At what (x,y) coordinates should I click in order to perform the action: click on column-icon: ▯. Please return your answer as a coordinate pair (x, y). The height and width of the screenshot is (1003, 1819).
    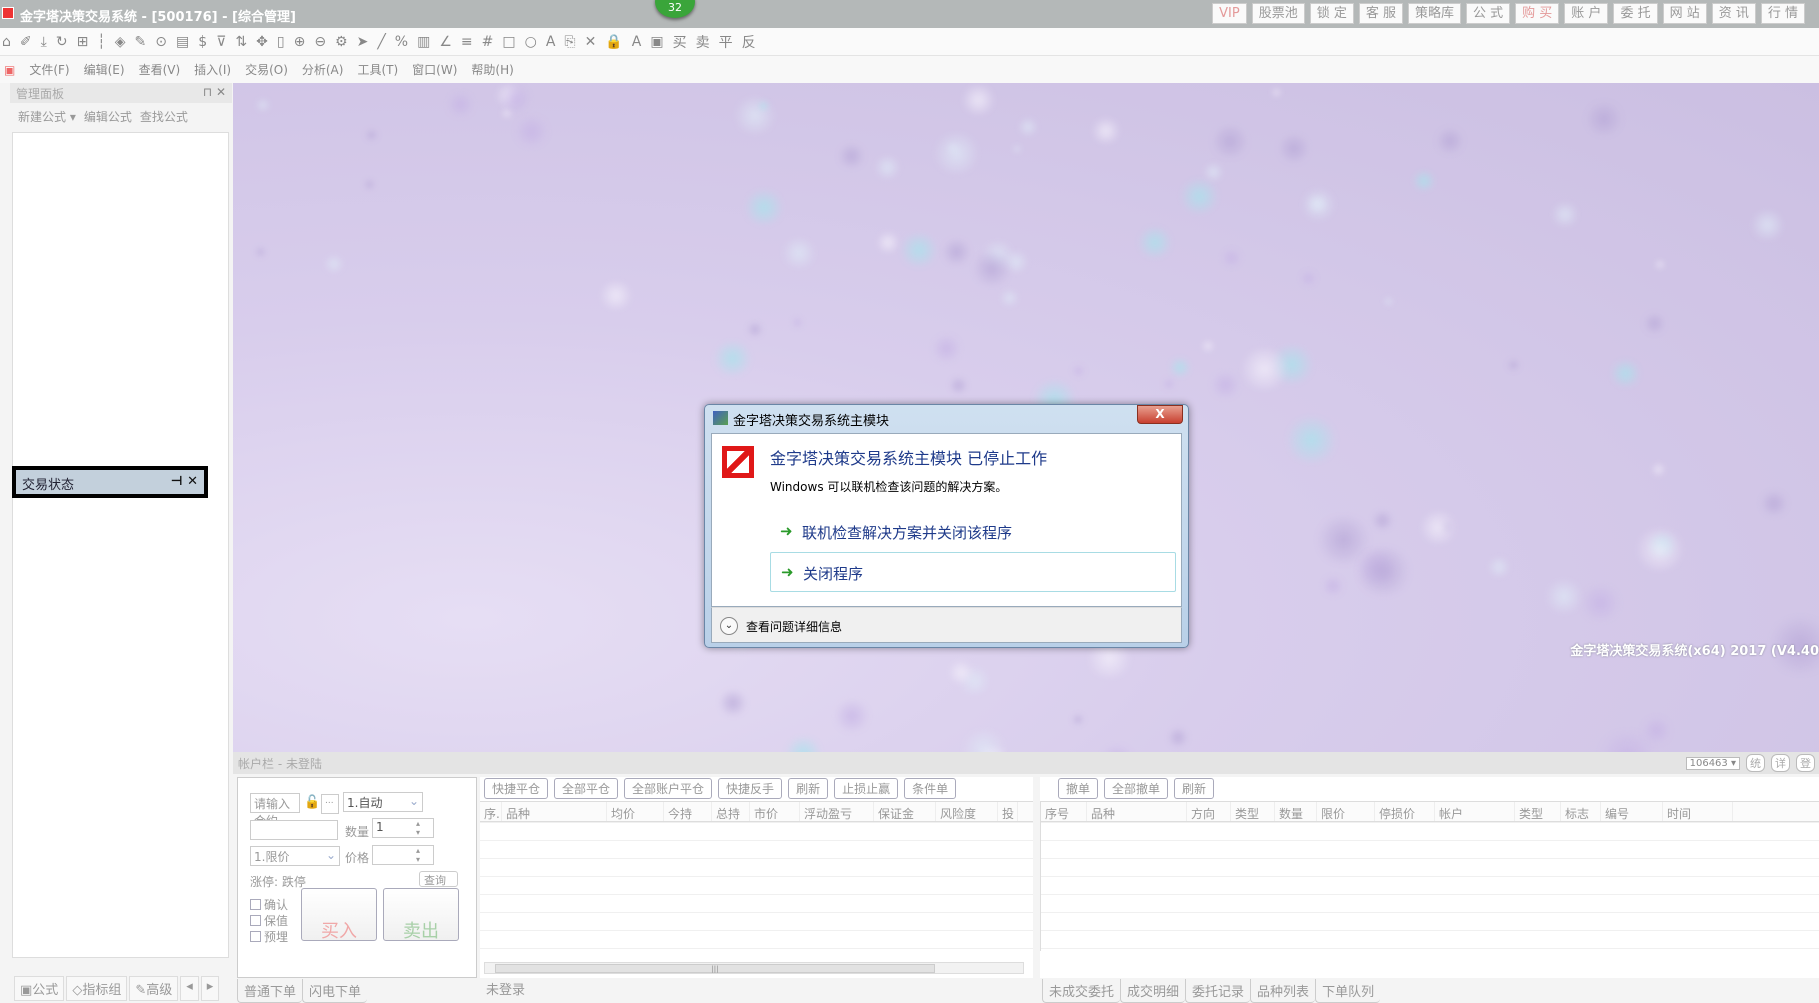
    Looking at the image, I should click on (281, 42).